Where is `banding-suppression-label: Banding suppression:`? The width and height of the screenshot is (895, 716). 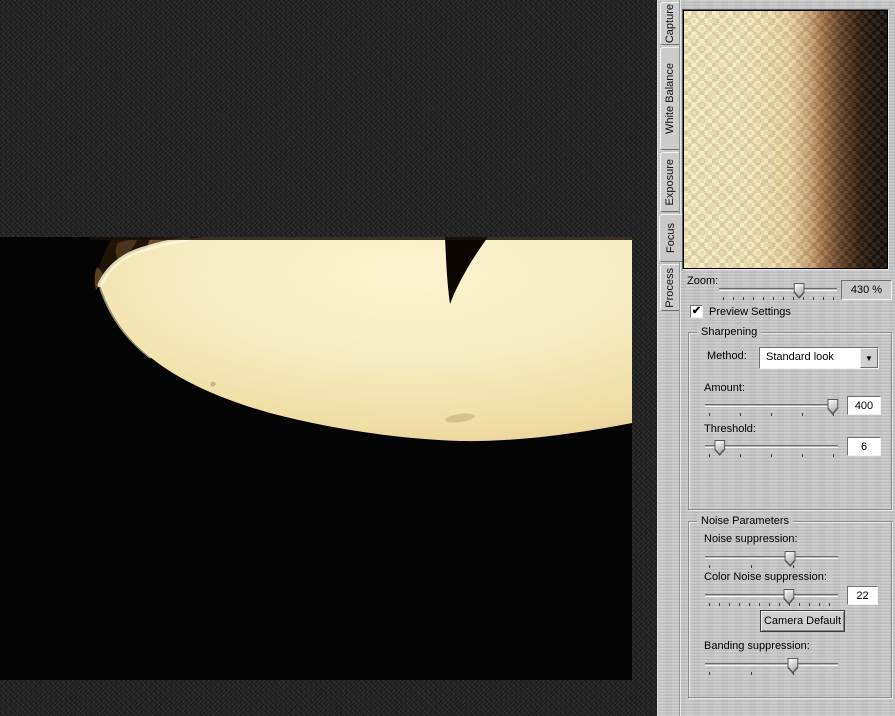
banding-suppression-label: Banding suppression: is located at coordinates (757, 646).